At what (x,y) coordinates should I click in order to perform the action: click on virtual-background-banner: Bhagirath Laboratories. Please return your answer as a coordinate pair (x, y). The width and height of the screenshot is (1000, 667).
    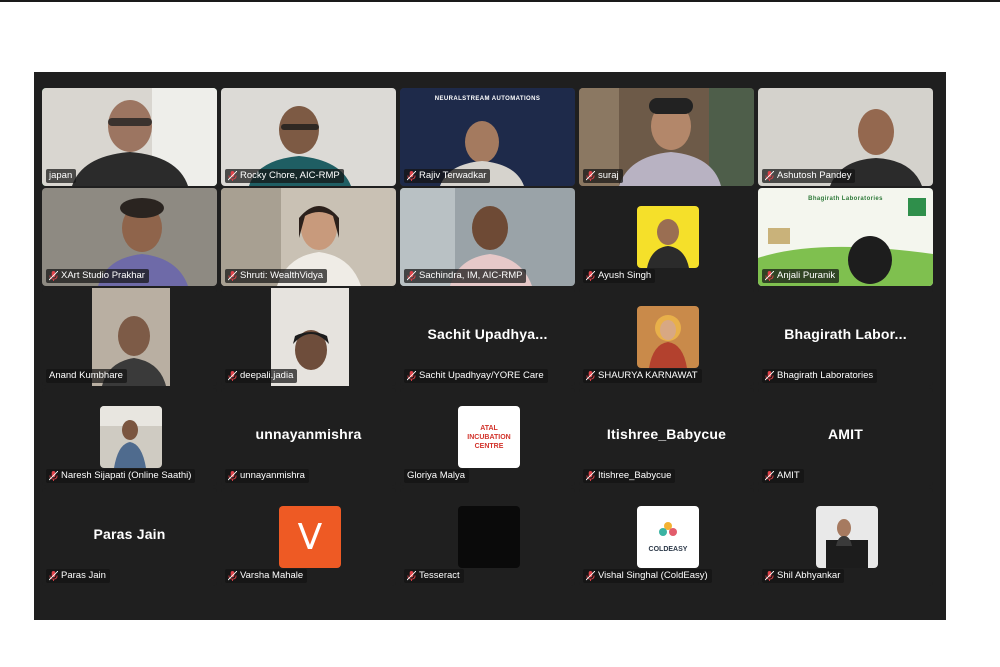
    Looking at the image, I should click on (845, 199).